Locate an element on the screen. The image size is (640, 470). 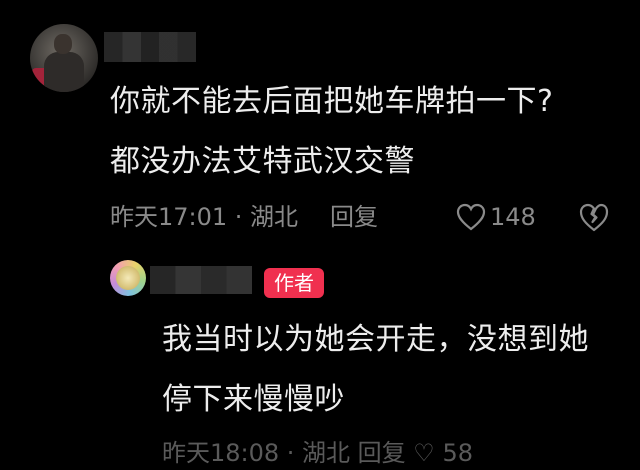
author-badge: 作者 is located at coordinates (294, 283).